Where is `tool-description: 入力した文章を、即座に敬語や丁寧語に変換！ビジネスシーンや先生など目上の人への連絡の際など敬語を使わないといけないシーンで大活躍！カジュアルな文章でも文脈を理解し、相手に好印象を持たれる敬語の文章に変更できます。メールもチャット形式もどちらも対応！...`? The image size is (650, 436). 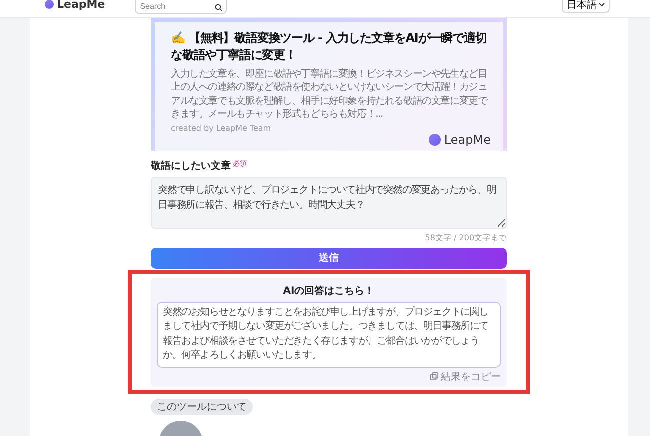 tool-description: 入力した文章を、即座に敬語や丁寧語に変換！ビジネスシーンや先生など目上の人への連絡の際など敬語を使わないといけないシーンで大活躍！カジュアルな文章でも文脈を理解し、相手に好印象を持たれる敬語の文章に変更できます。メールもチャット形式もどちらも対応！... is located at coordinates (330, 95).